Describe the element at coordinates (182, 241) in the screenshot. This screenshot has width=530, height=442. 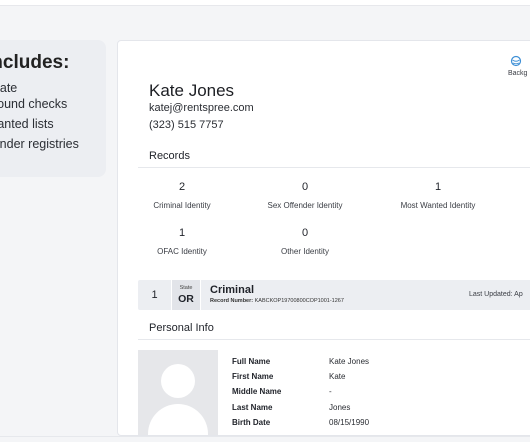
I see `record-stat-ofac: 1 OFAC Identity` at that location.